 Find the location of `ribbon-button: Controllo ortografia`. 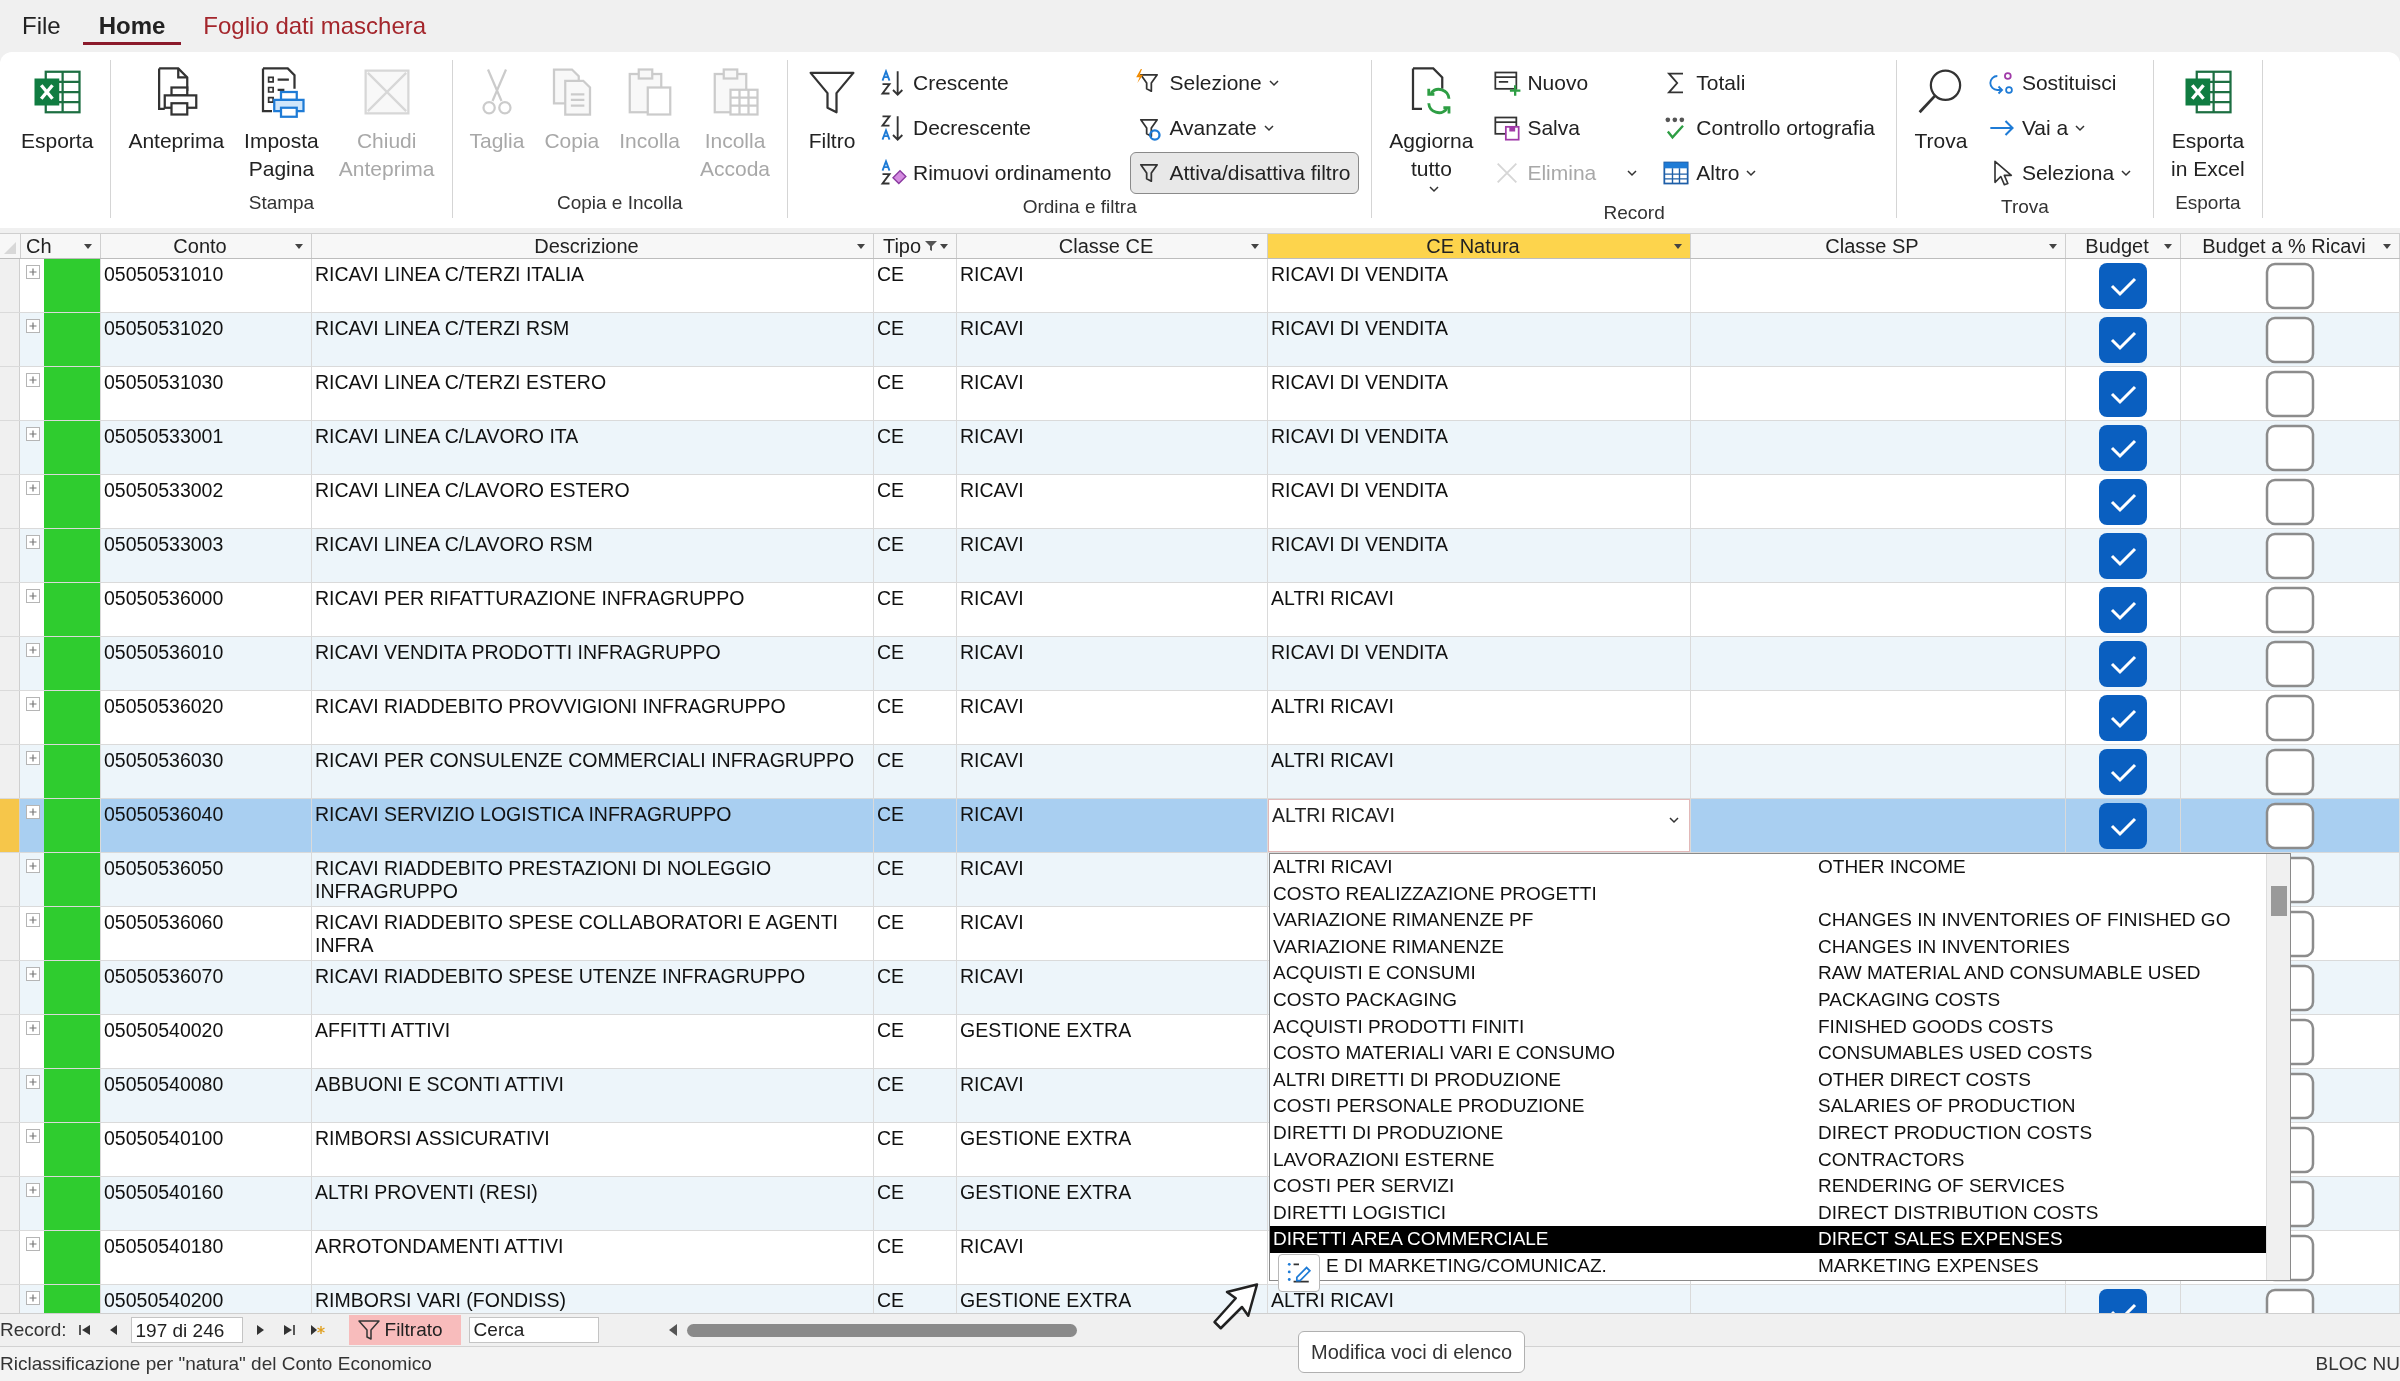

ribbon-button: Controllo ortografia is located at coordinates (1770, 128).